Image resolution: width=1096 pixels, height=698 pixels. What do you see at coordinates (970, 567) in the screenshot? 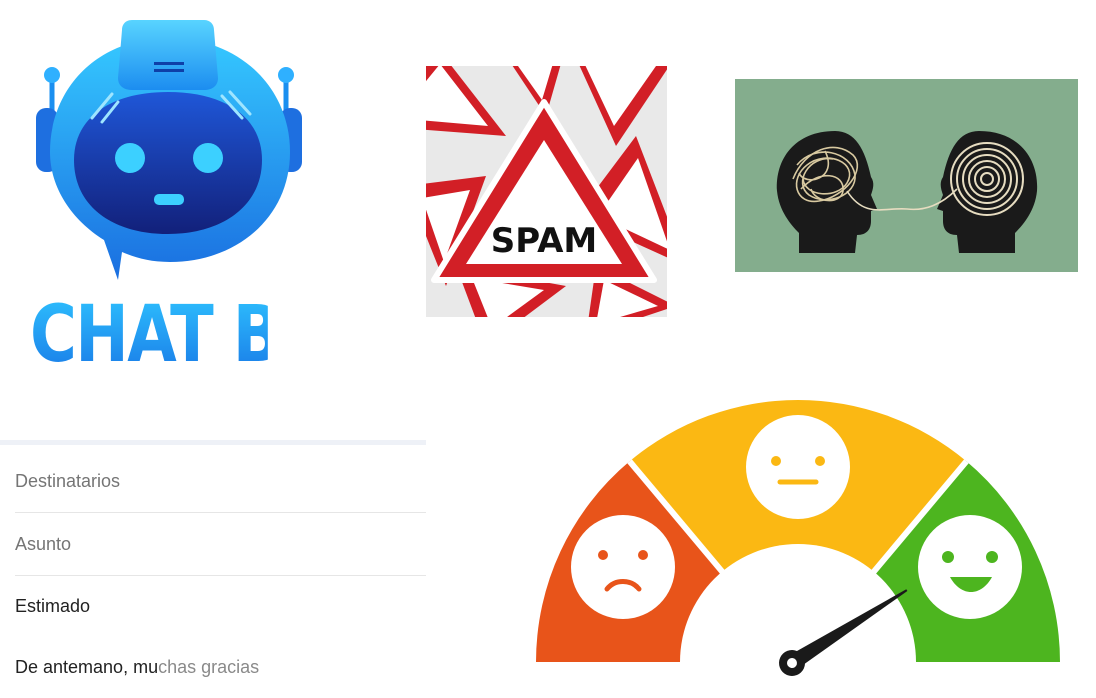
I see `happy-face-icon` at bounding box center [970, 567].